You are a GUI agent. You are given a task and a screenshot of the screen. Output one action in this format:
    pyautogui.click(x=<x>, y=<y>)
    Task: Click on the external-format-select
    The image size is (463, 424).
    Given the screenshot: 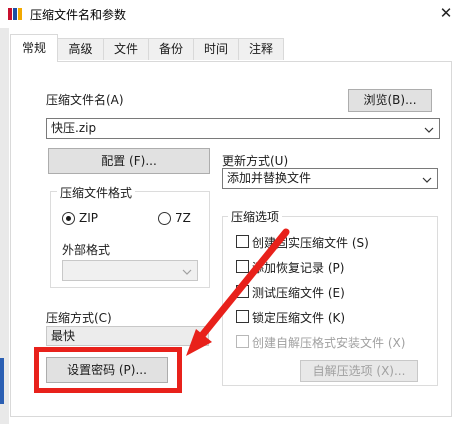 What is the action you would take?
    pyautogui.click(x=130, y=270)
    